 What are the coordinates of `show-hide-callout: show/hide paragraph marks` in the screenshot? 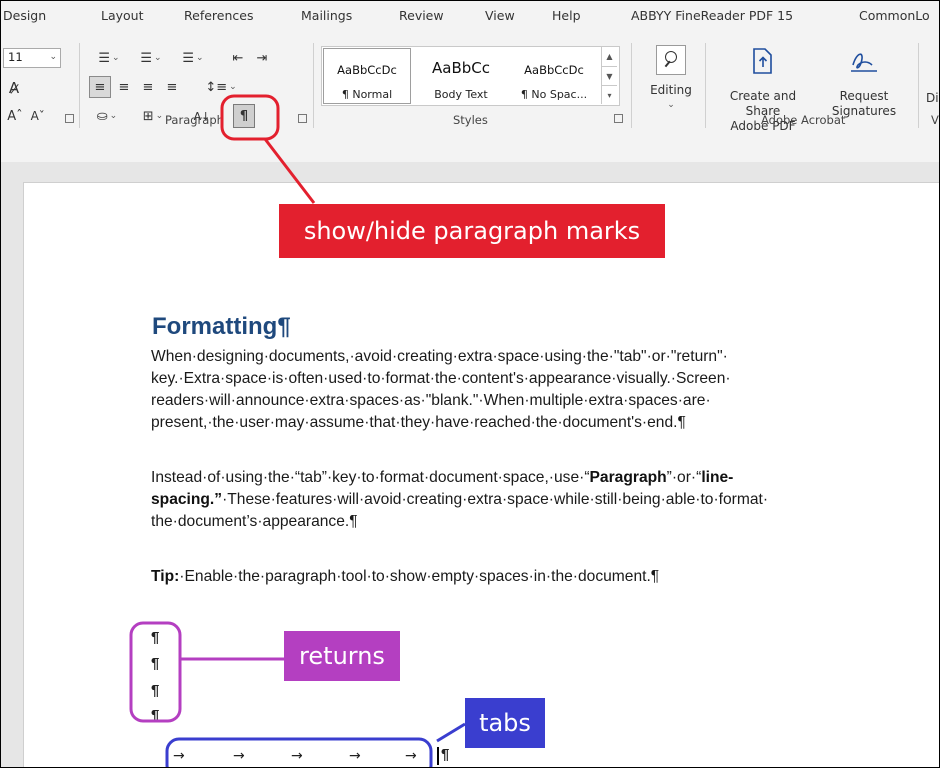 It's located at (472, 231).